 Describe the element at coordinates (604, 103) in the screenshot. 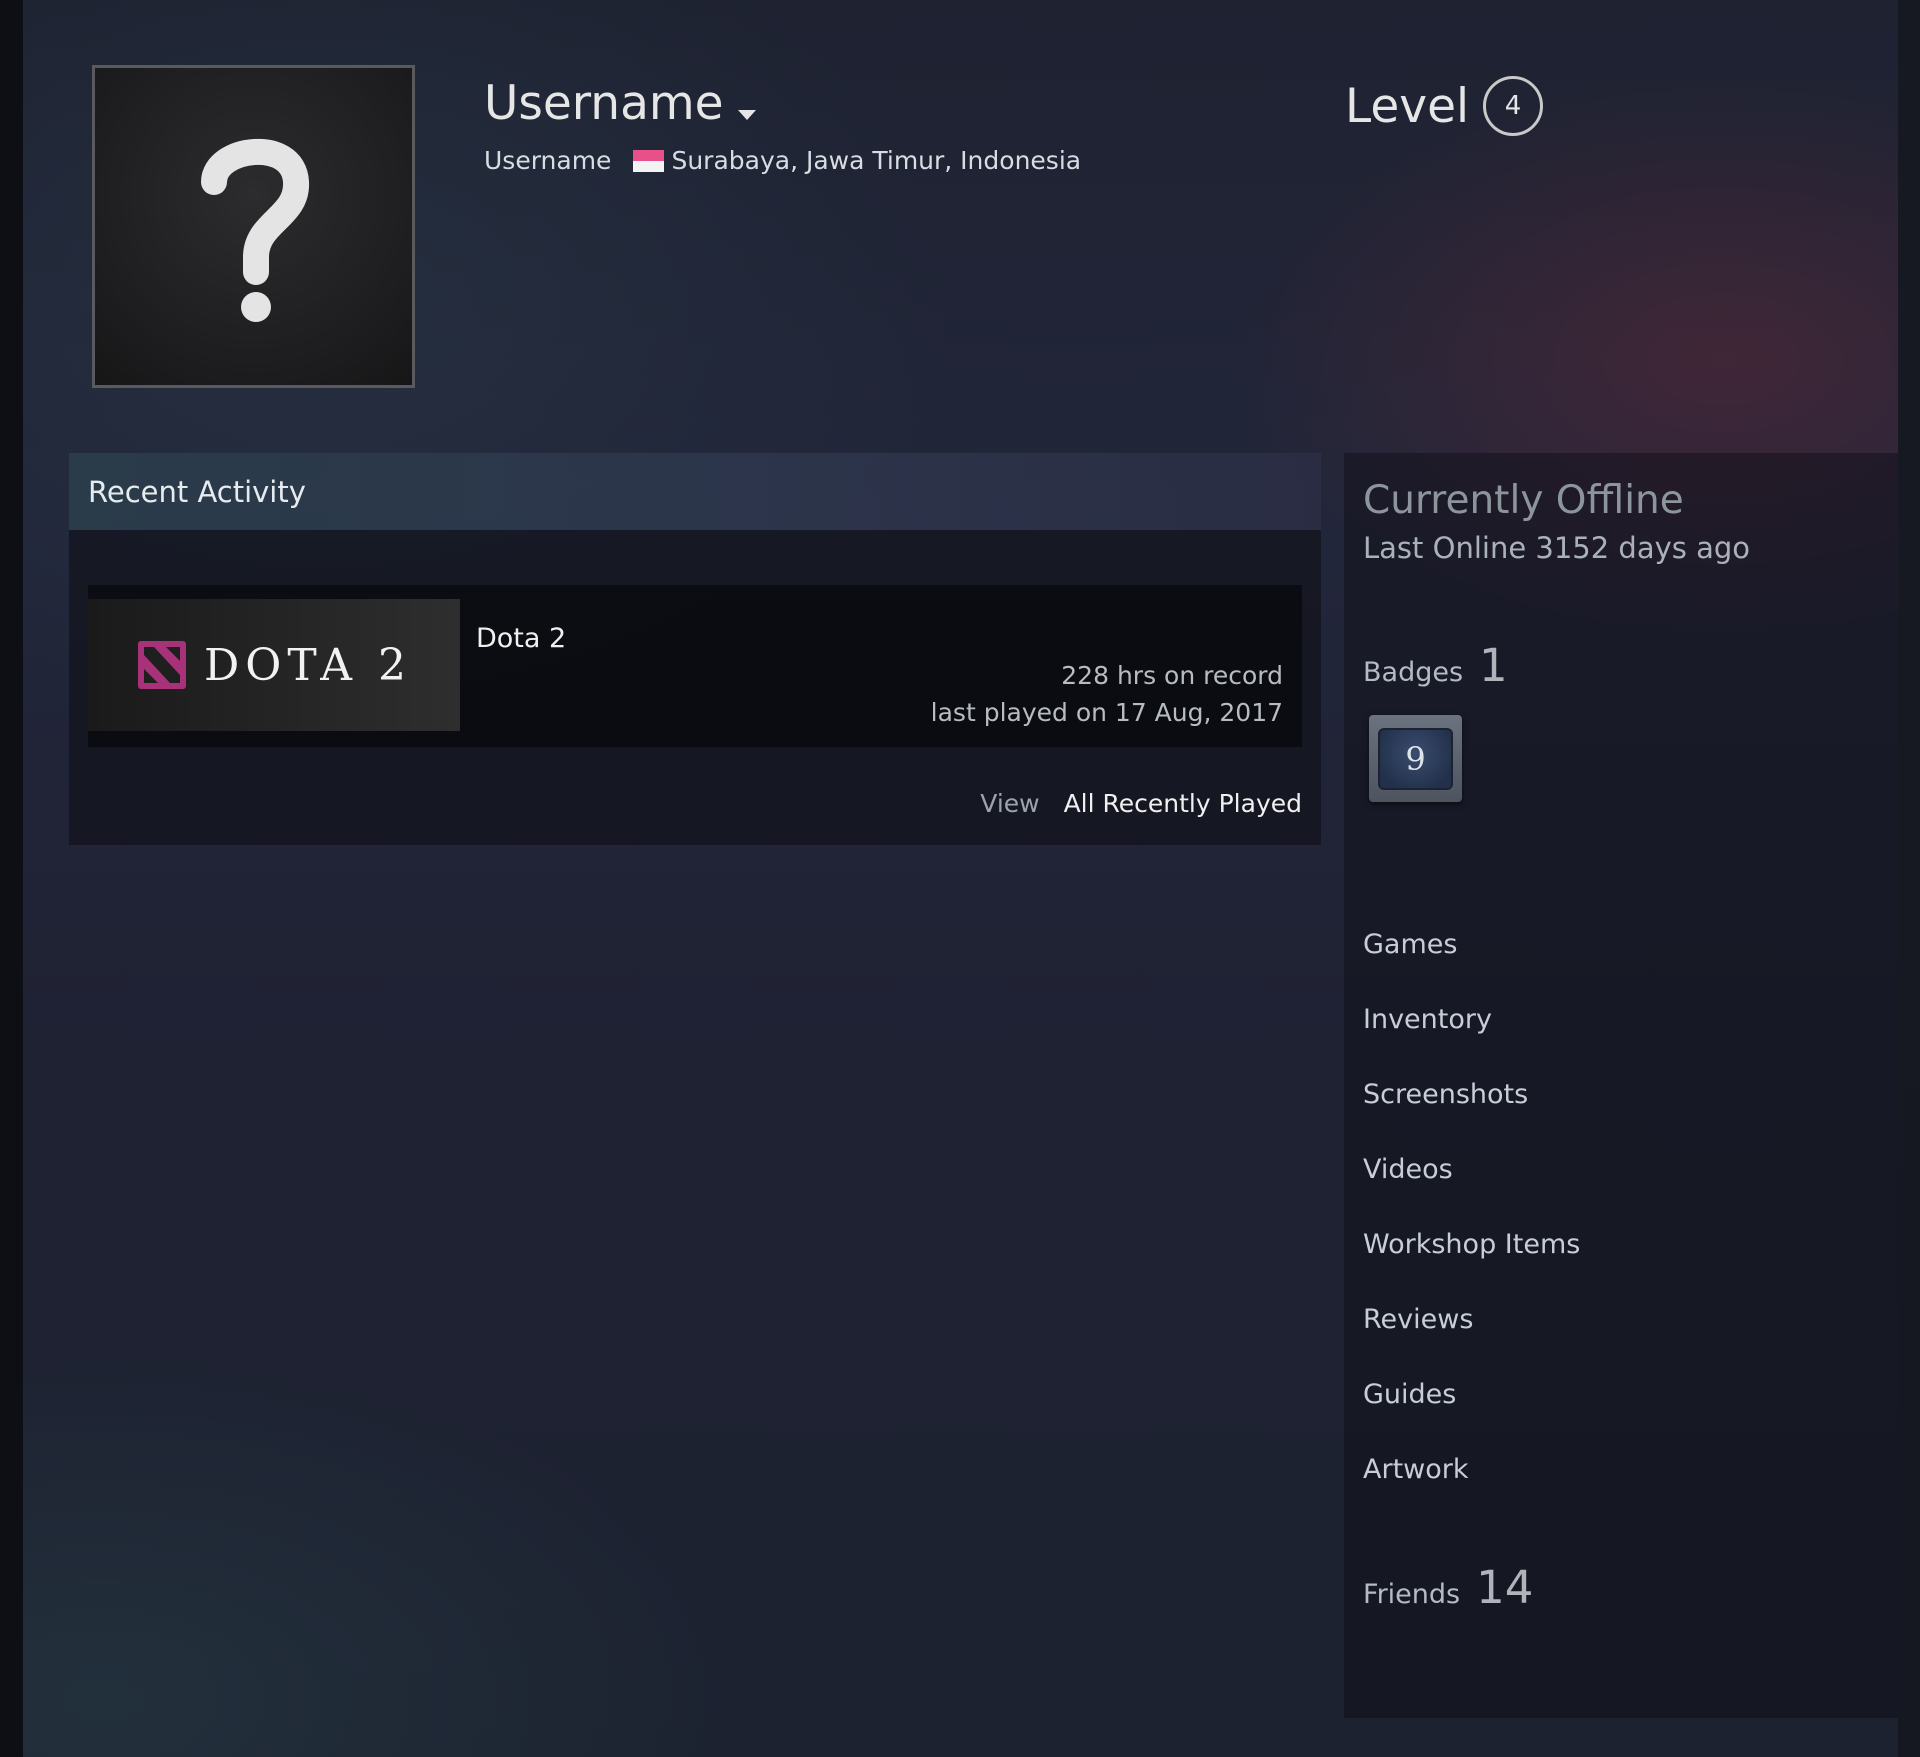

I see `persona-name-text: Username` at that location.